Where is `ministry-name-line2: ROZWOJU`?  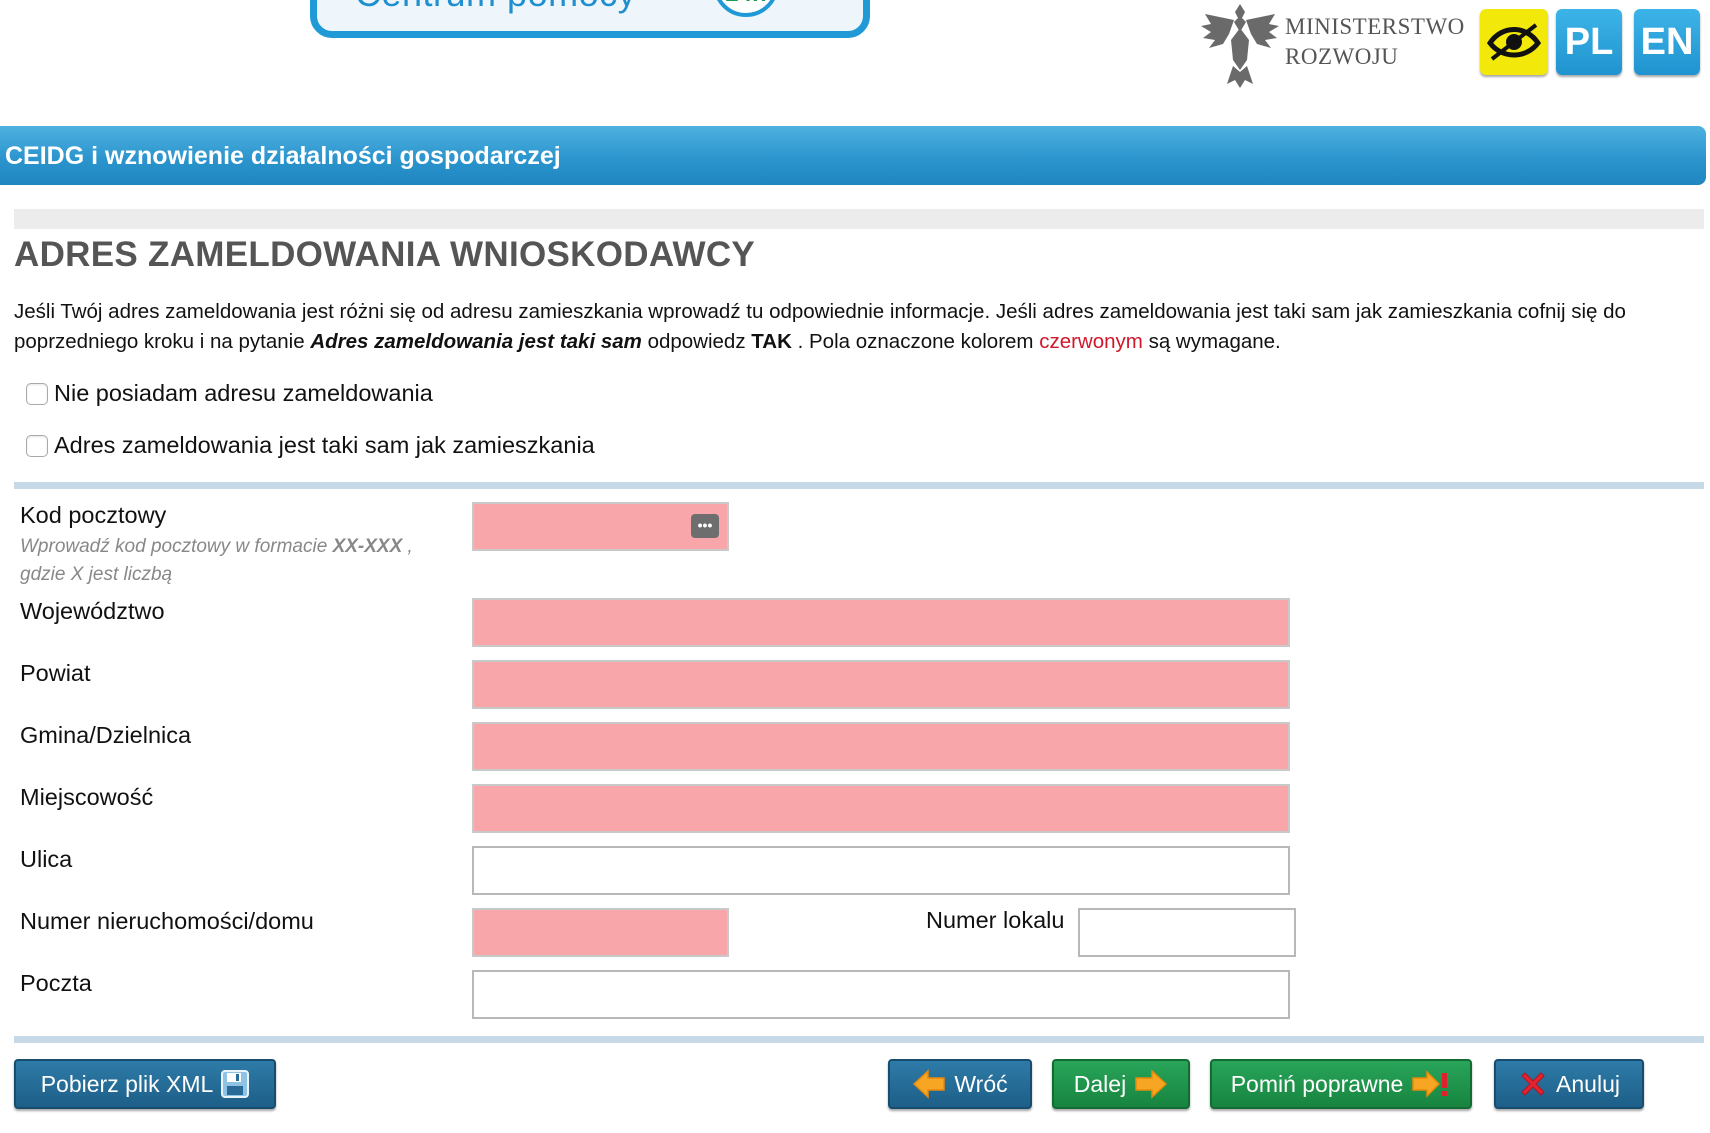
ministry-name-line2: ROZWOJU is located at coordinates (1342, 56).